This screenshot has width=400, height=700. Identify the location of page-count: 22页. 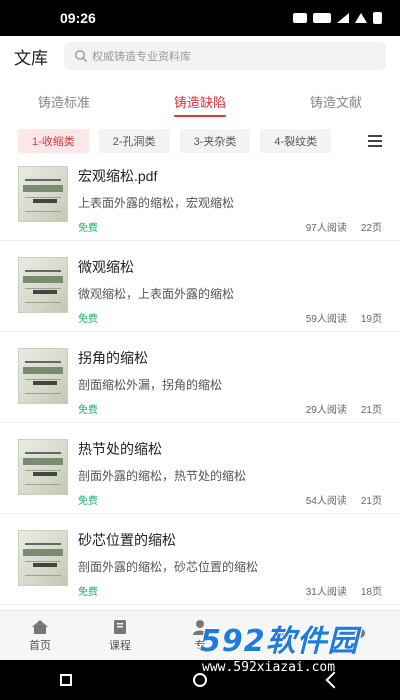
(371, 228).